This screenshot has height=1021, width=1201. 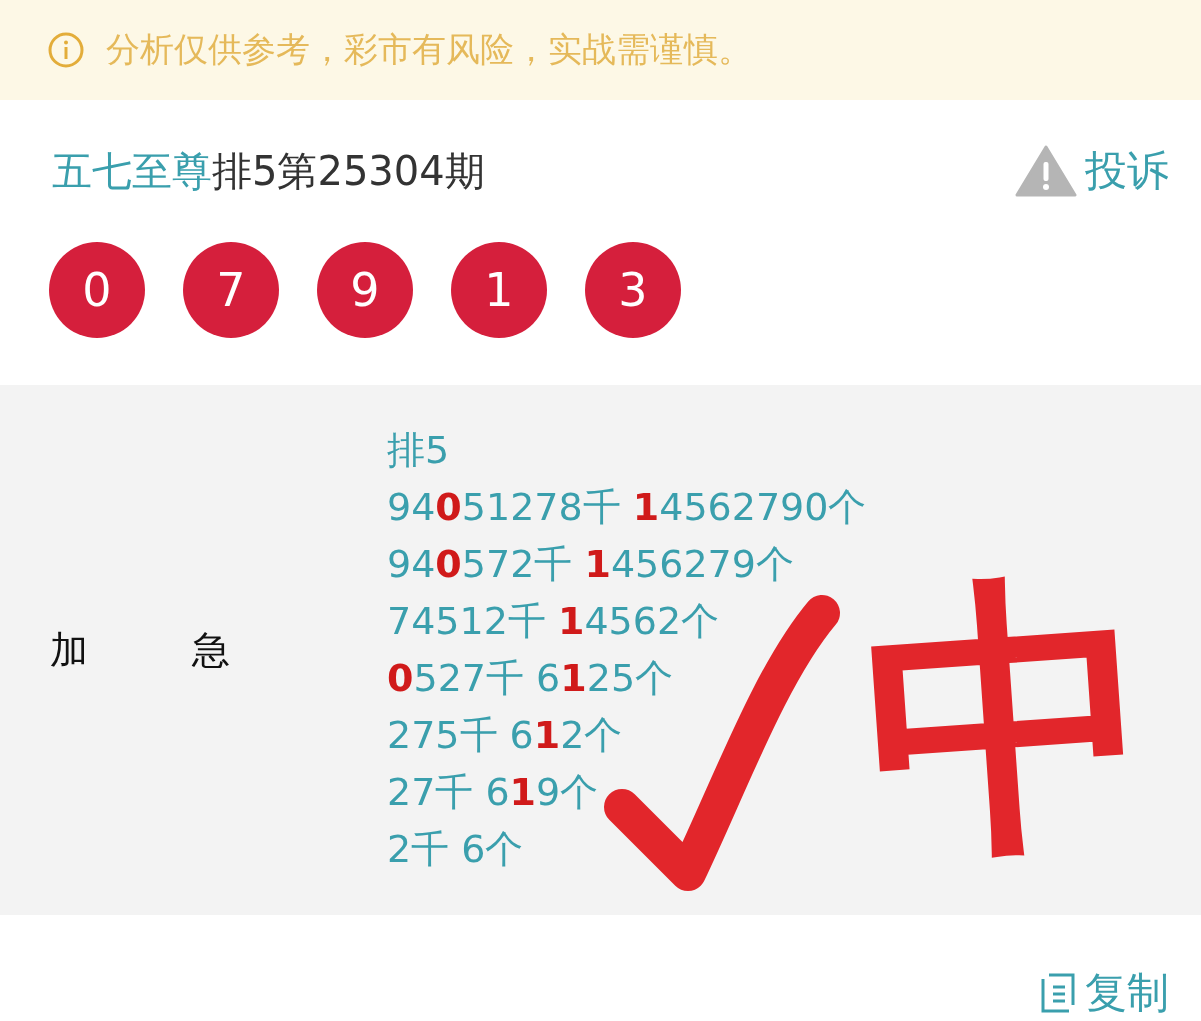 What do you see at coordinates (1046, 171) in the screenshot?
I see `warning-icon` at bounding box center [1046, 171].